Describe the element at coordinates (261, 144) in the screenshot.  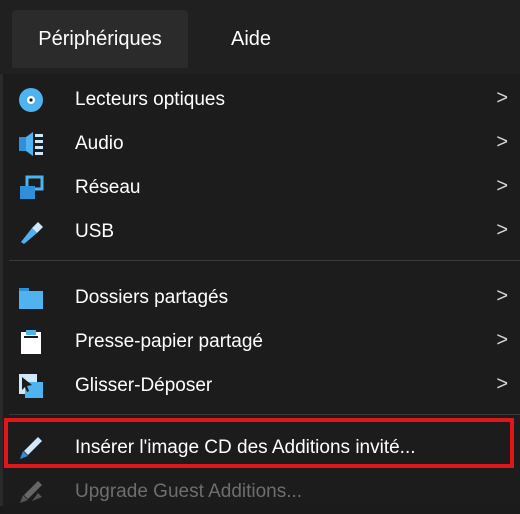
I see `menu-item-audio: Audio >` at that location.